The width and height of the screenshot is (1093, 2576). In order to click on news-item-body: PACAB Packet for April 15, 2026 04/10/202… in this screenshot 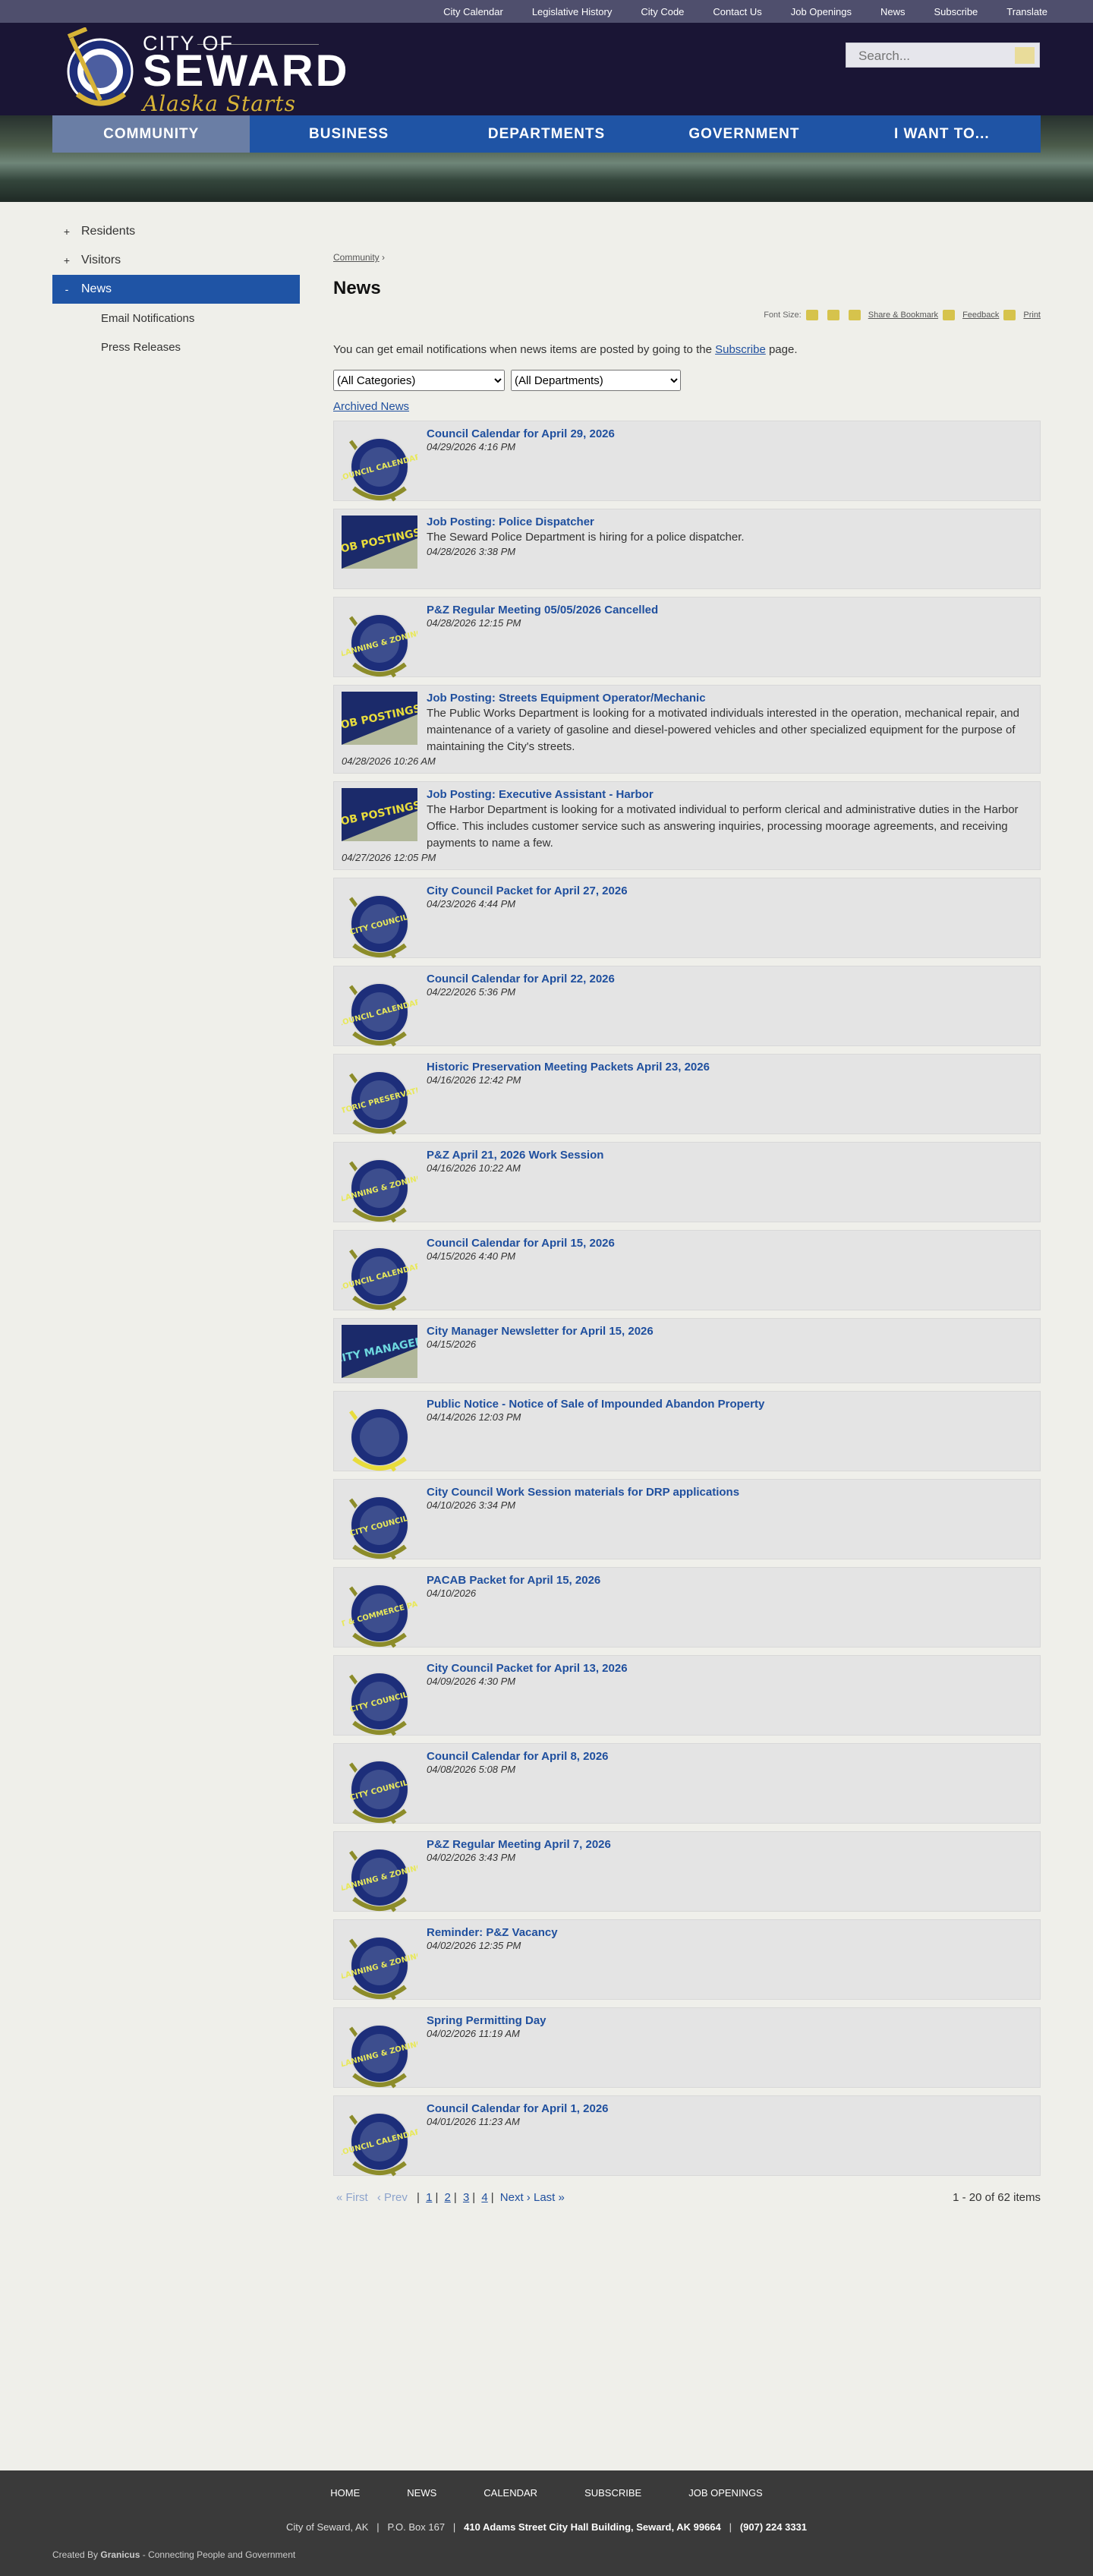, I will do `click(729, 1586)`.